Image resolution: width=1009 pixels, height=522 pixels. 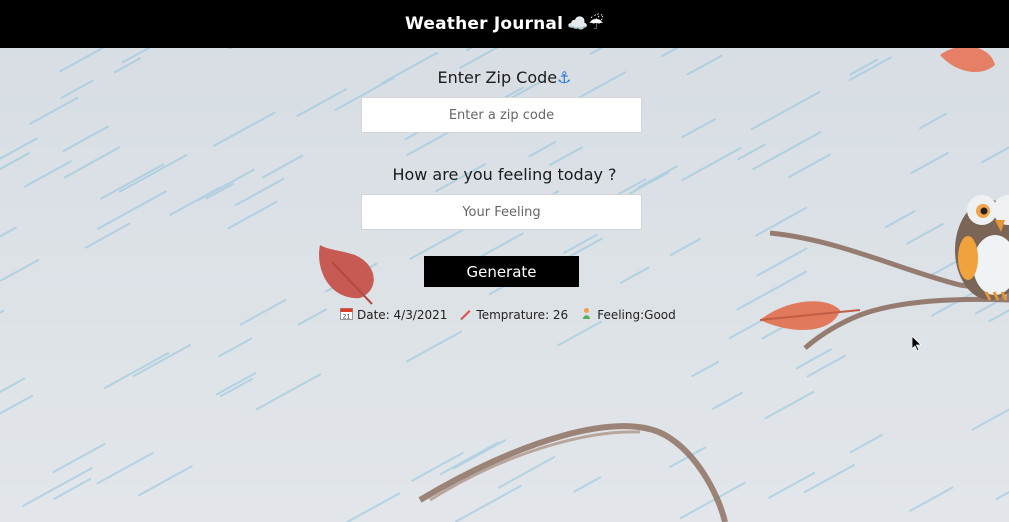 I want to click on date-entry: 21 Date: 4/3/2021, so click(x=393, y=315).